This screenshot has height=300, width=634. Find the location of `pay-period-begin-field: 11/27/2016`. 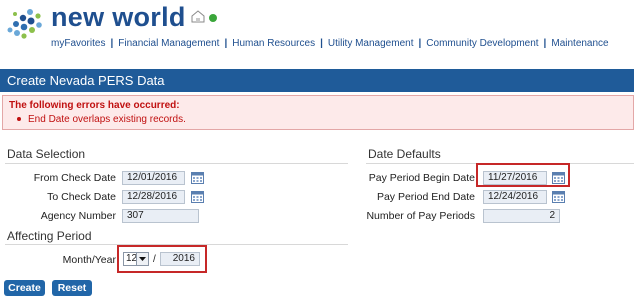

pay-period-begin-field: 11/27/2016 is located at coordinates (515, 178).